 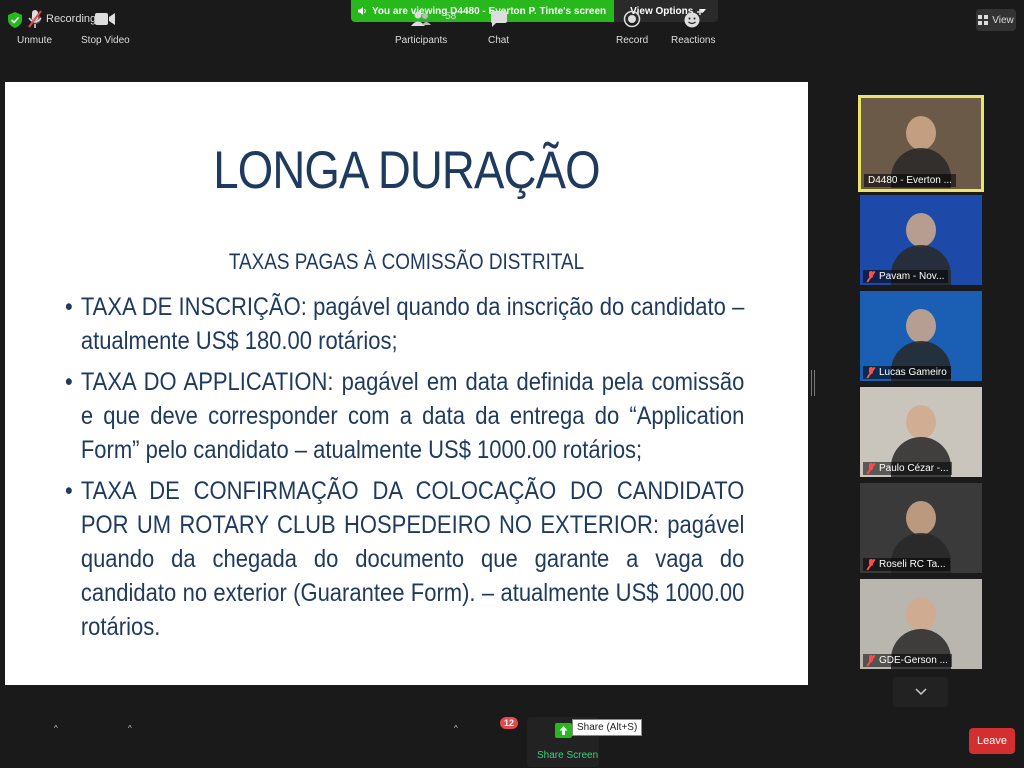 What do you see at coordinates (130, 728) in the screenshot?
I see `video-options-caret: ^` at bounding box center [130, 728].